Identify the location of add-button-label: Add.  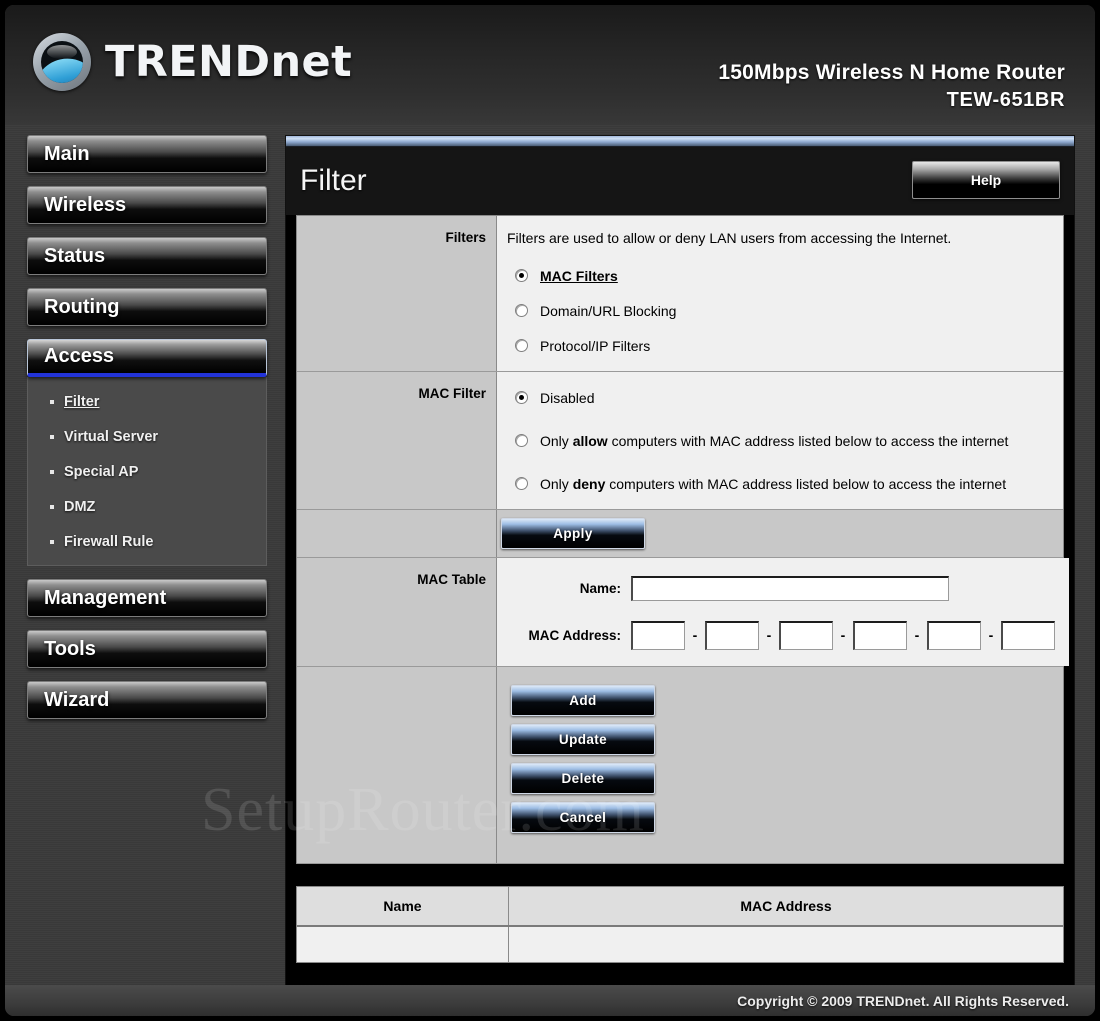
(583, 700).